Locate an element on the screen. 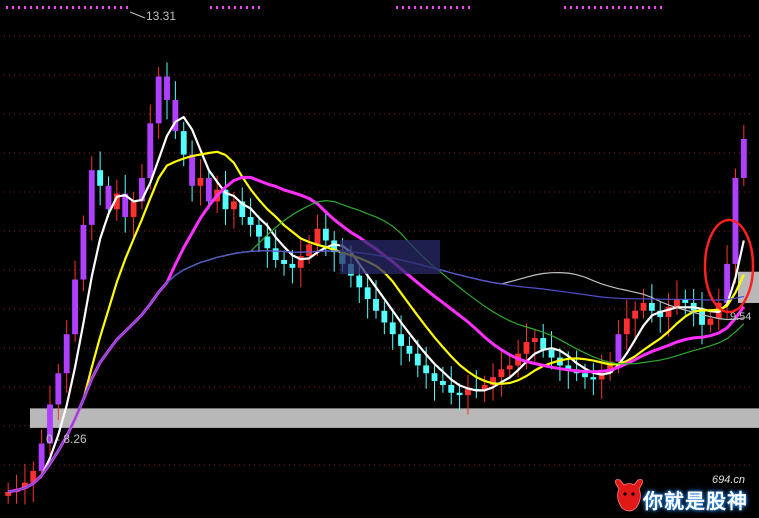  top-dotted-marker-row is located at coordinates (334, 7).